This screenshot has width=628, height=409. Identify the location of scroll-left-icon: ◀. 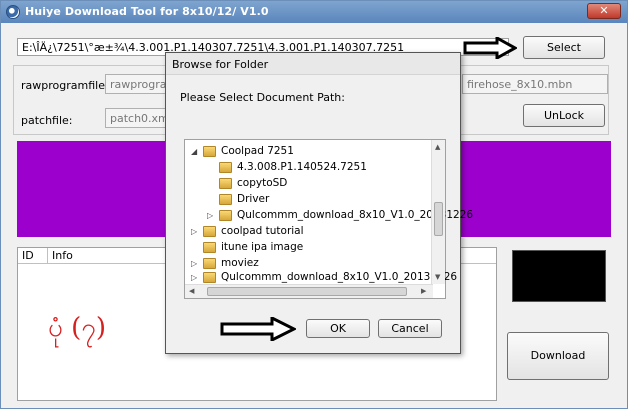
(191, 291).